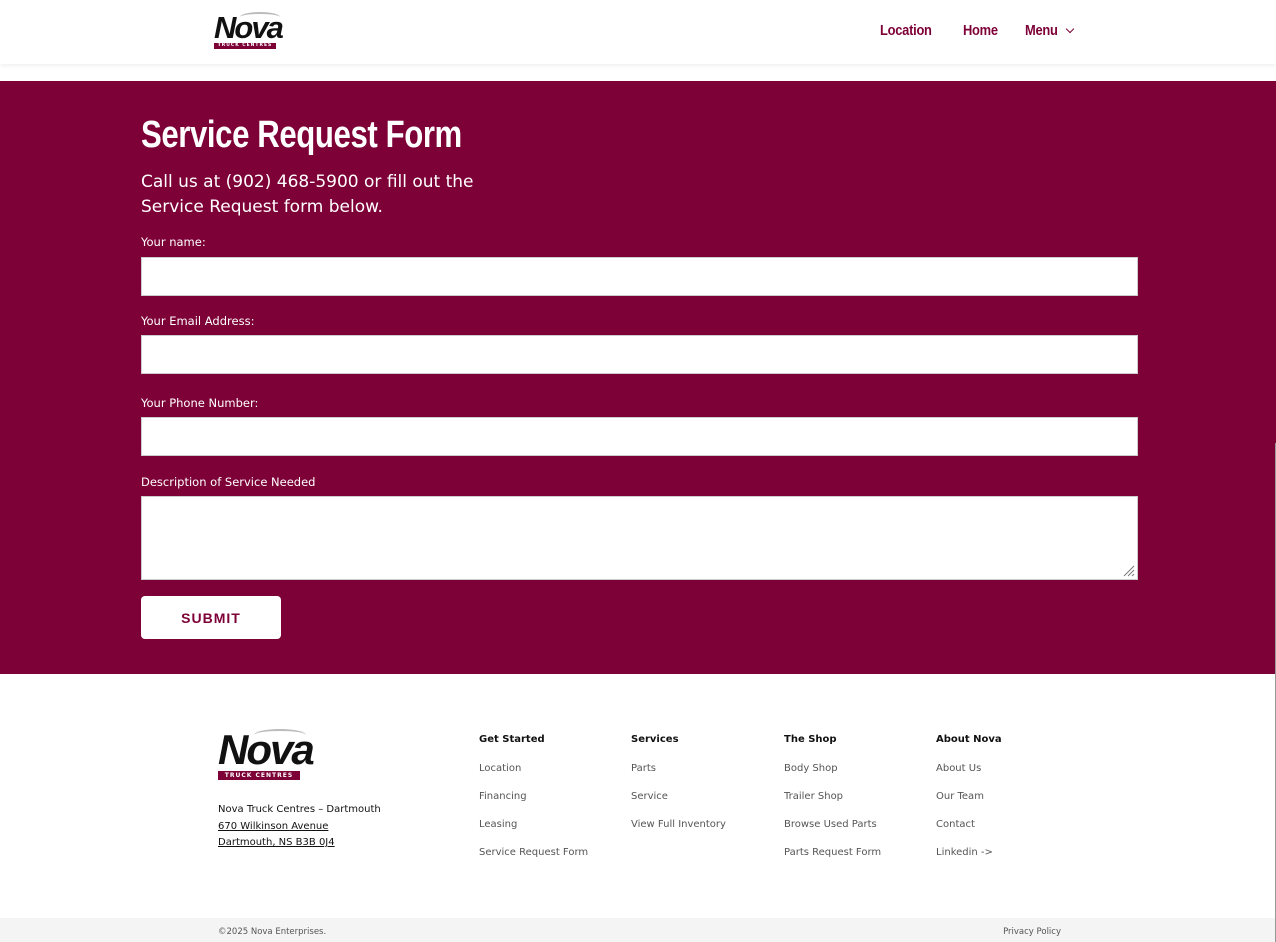 The width and height of the screenshot is (1276, 942). I want to click on footer-link: Leasing, so click(533, 833).